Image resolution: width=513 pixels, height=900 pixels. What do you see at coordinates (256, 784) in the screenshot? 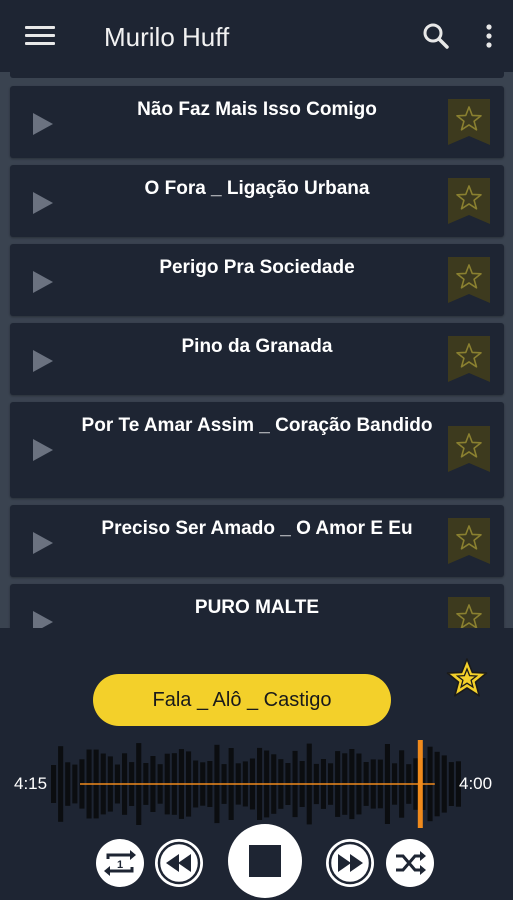
I see `waveform-seekbar` at bounding box center [256, 784].